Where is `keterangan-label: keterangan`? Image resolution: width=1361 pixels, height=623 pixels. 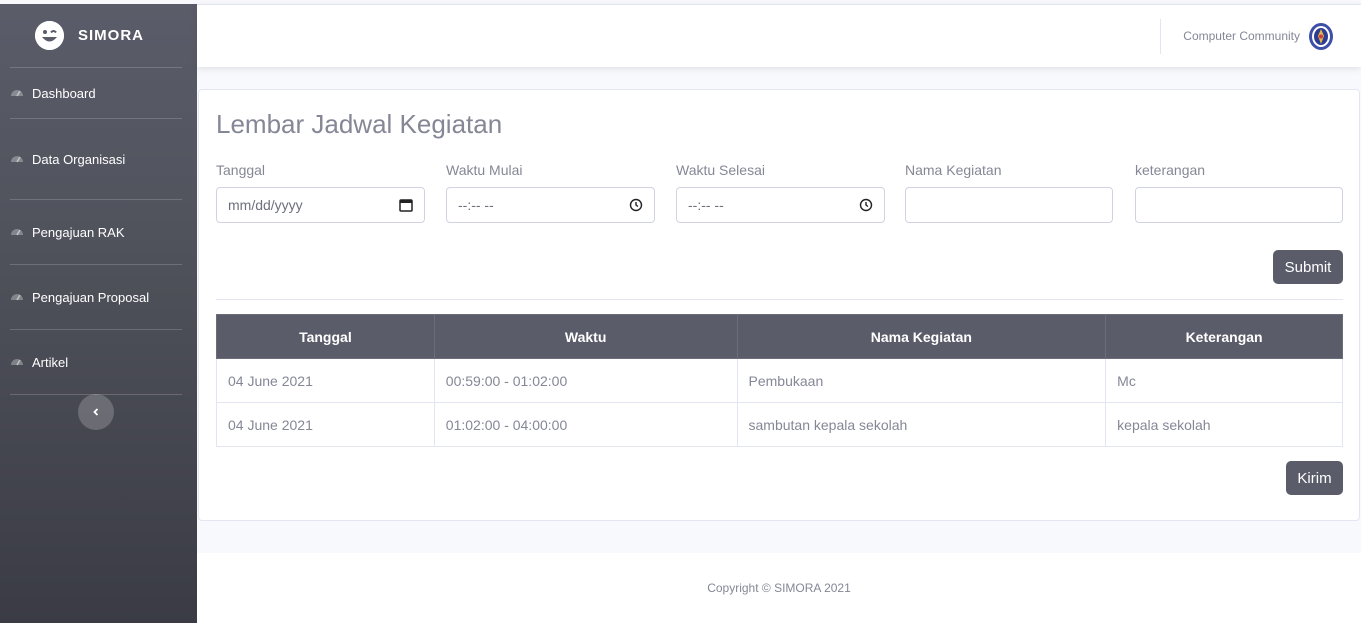
keterangan-label: keterangan is located at coordinates (1170, 170).